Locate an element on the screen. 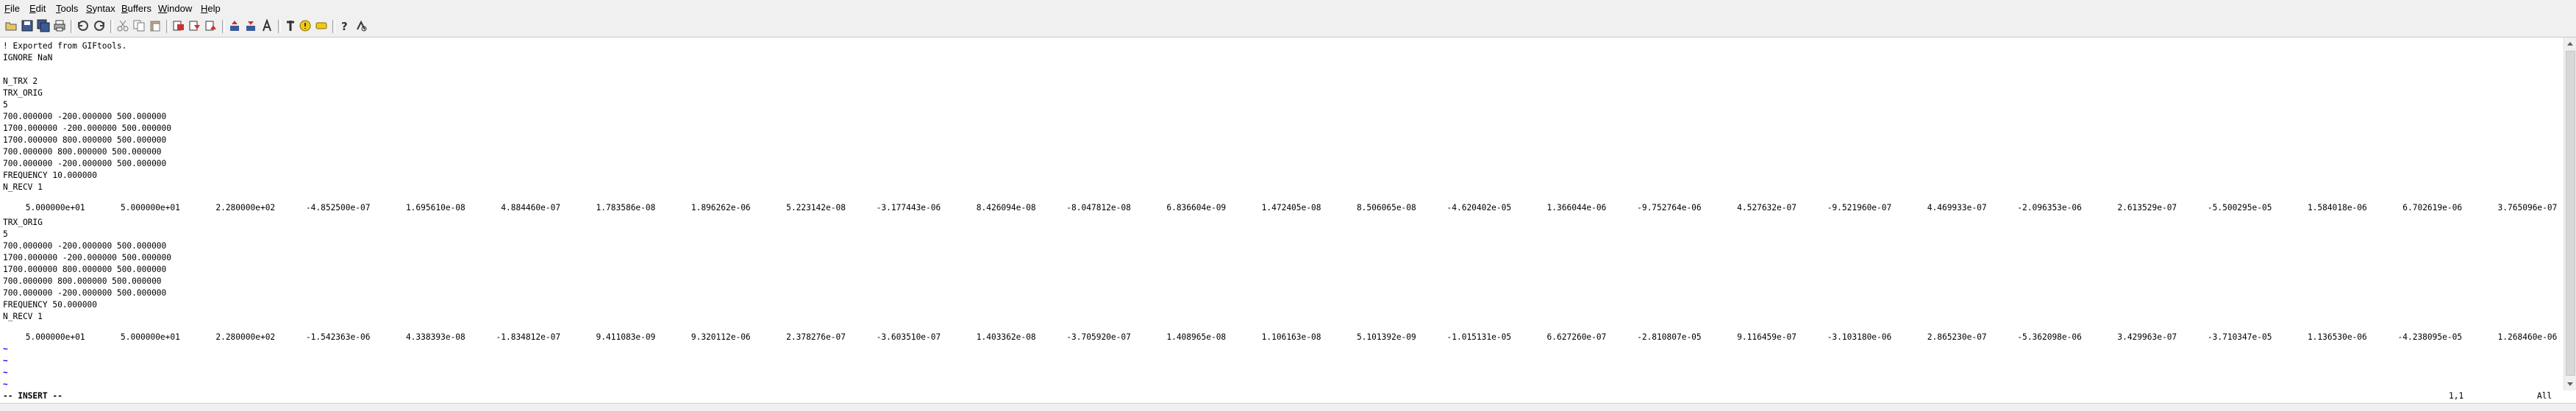  copy-icon is located at coordinates (139, 25).